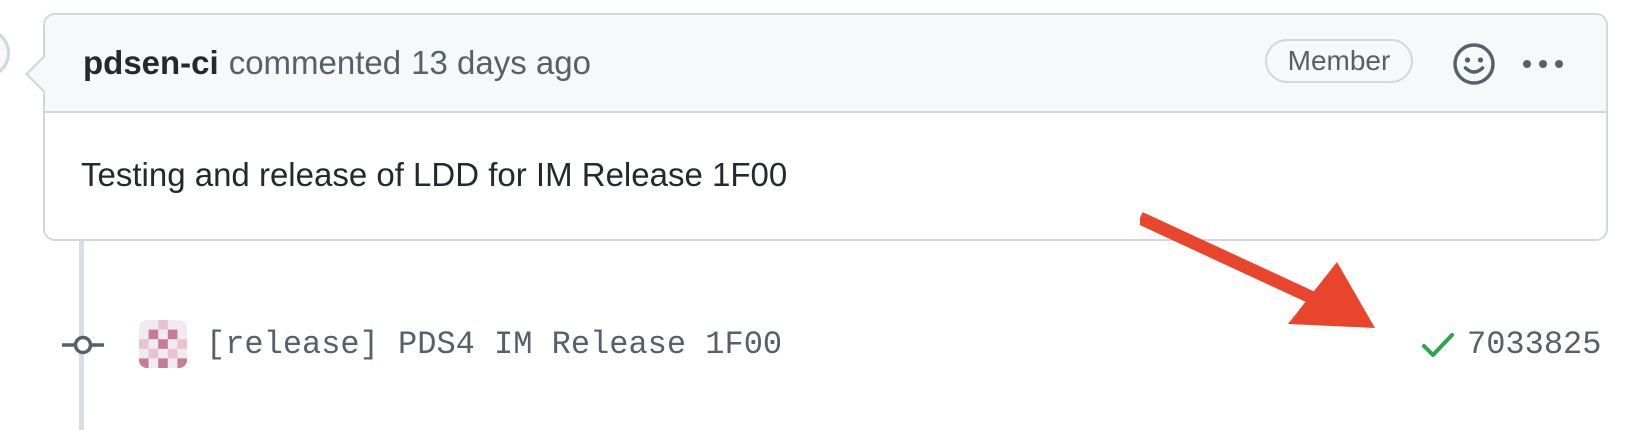 This screenshot has width=1640, height=430. Describe the element at coordinates (1339, 61) in the screenshot. I see `member-badge: Member` at that location.